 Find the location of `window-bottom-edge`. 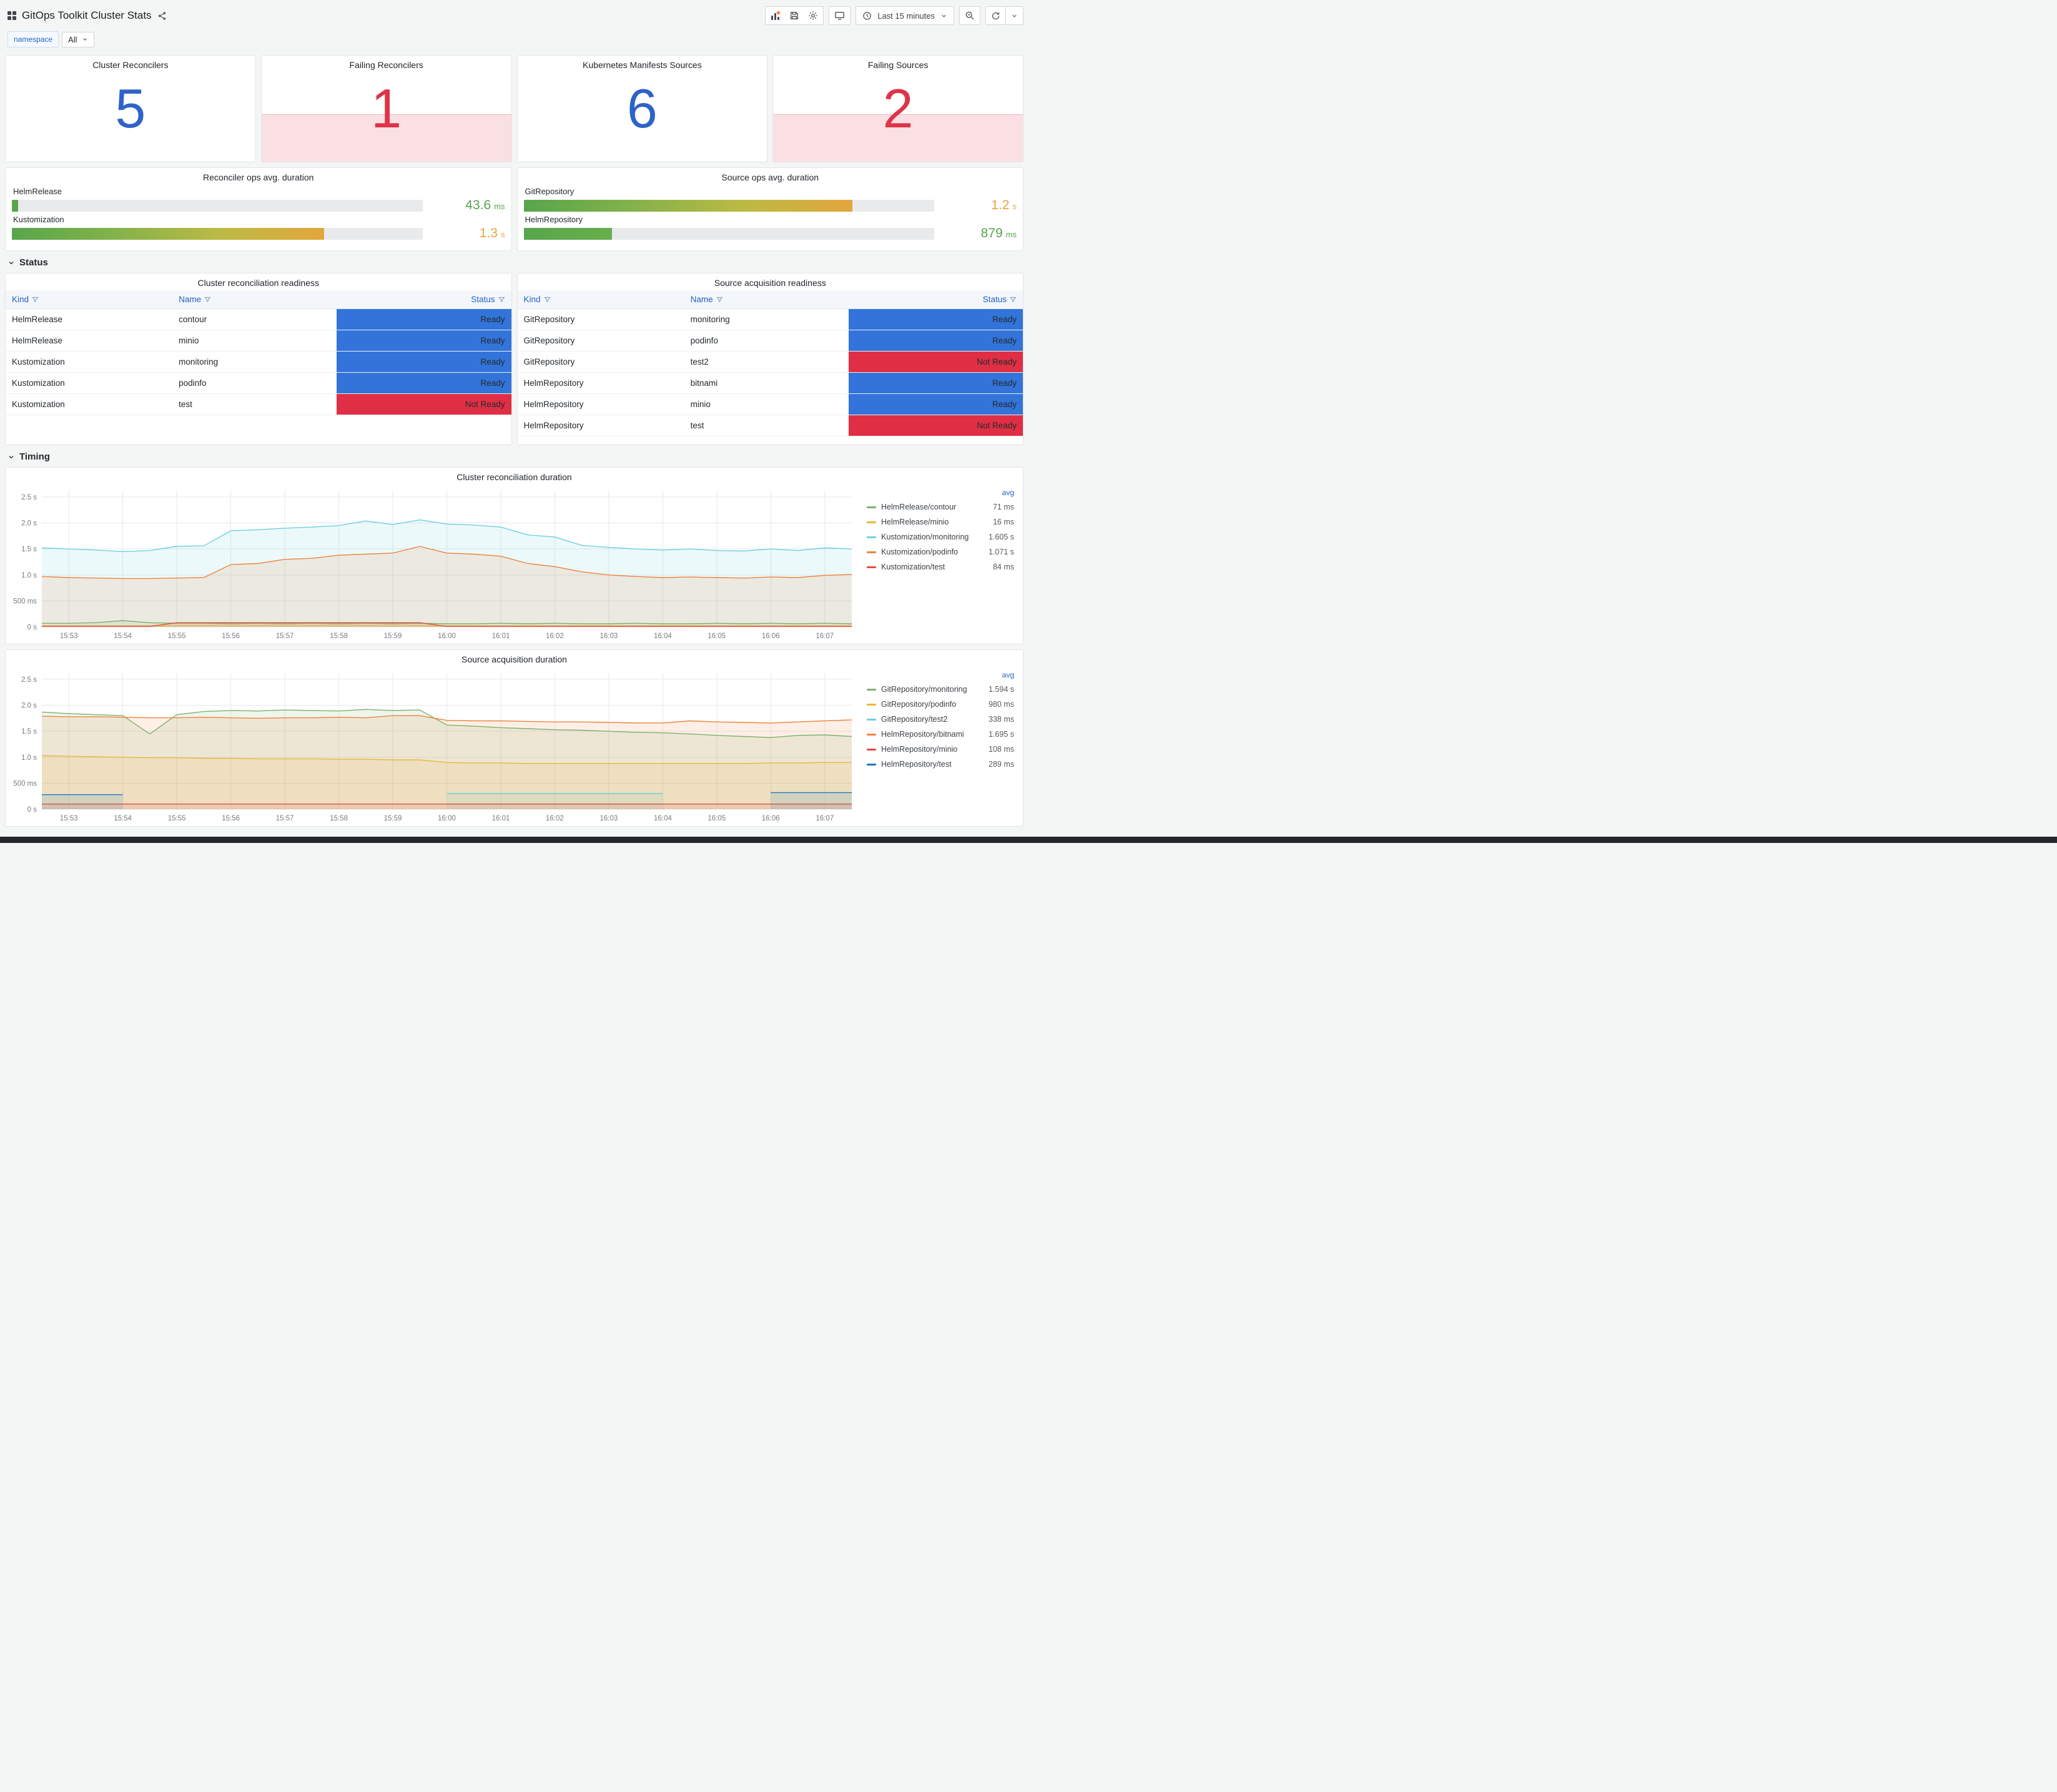

window-bottom-edge is located at coordinates (1028, 840).